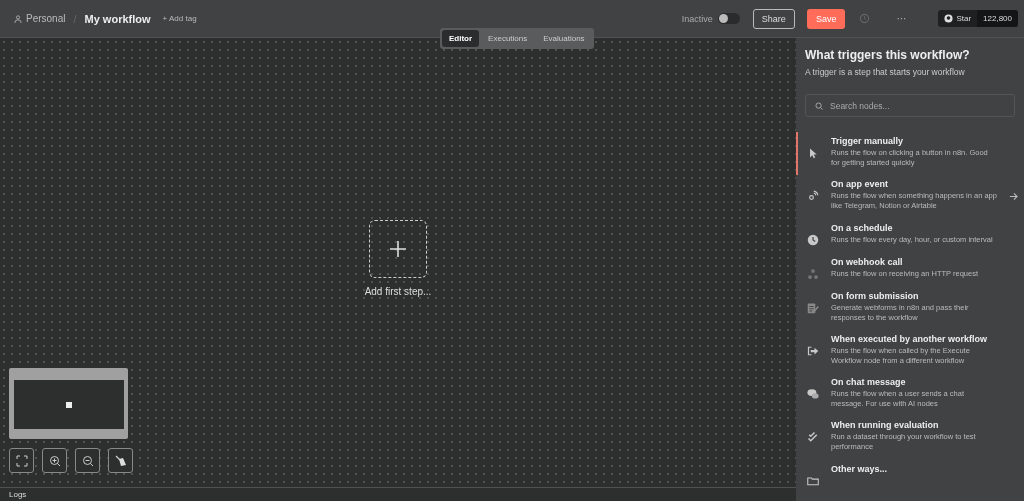  What do you see at coordinates (461, 38) in the screenshot?
I see `view-tab: Editor` at bounding box center [461, 38].